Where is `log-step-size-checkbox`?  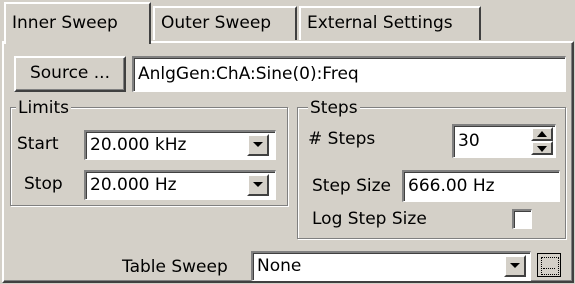
log-step-size-checkbox is located at coordinates (522, 219).